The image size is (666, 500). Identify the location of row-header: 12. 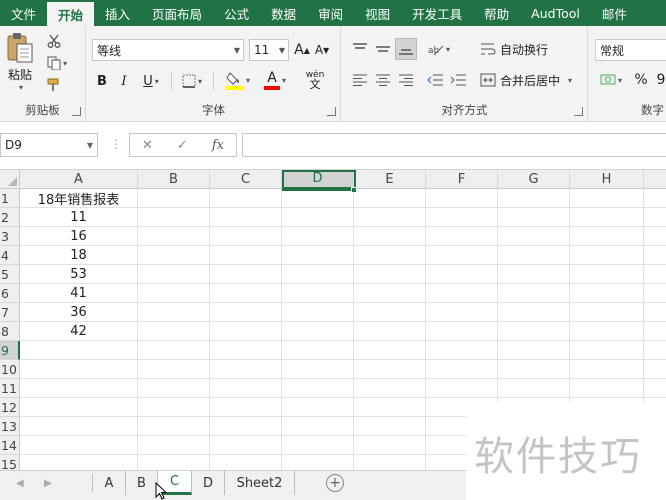
(10, 407).